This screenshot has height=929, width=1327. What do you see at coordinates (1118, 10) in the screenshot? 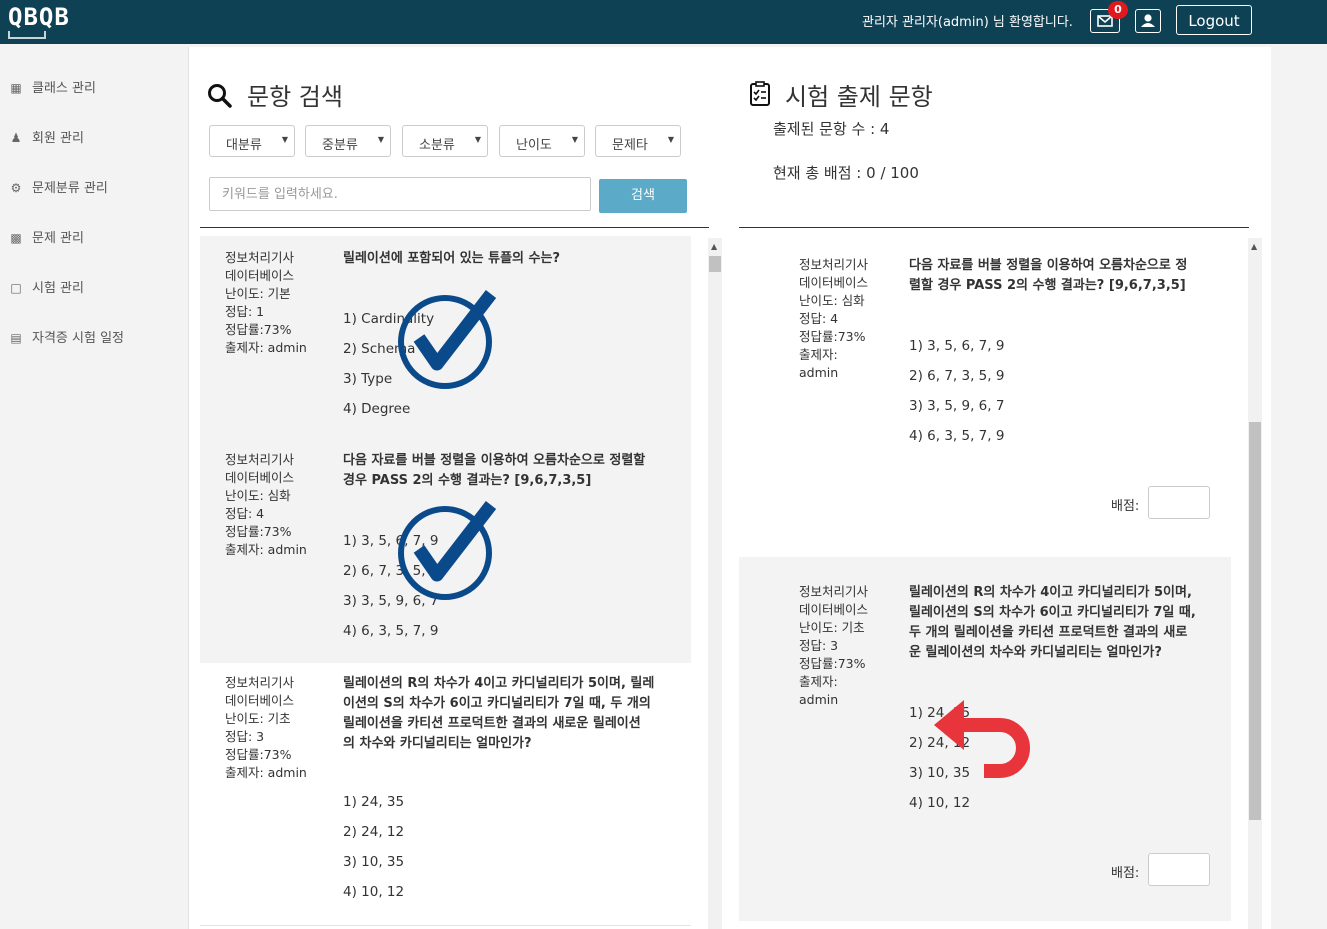
I see `mail-count-badge: 0` at bounding box center [1118, 10].